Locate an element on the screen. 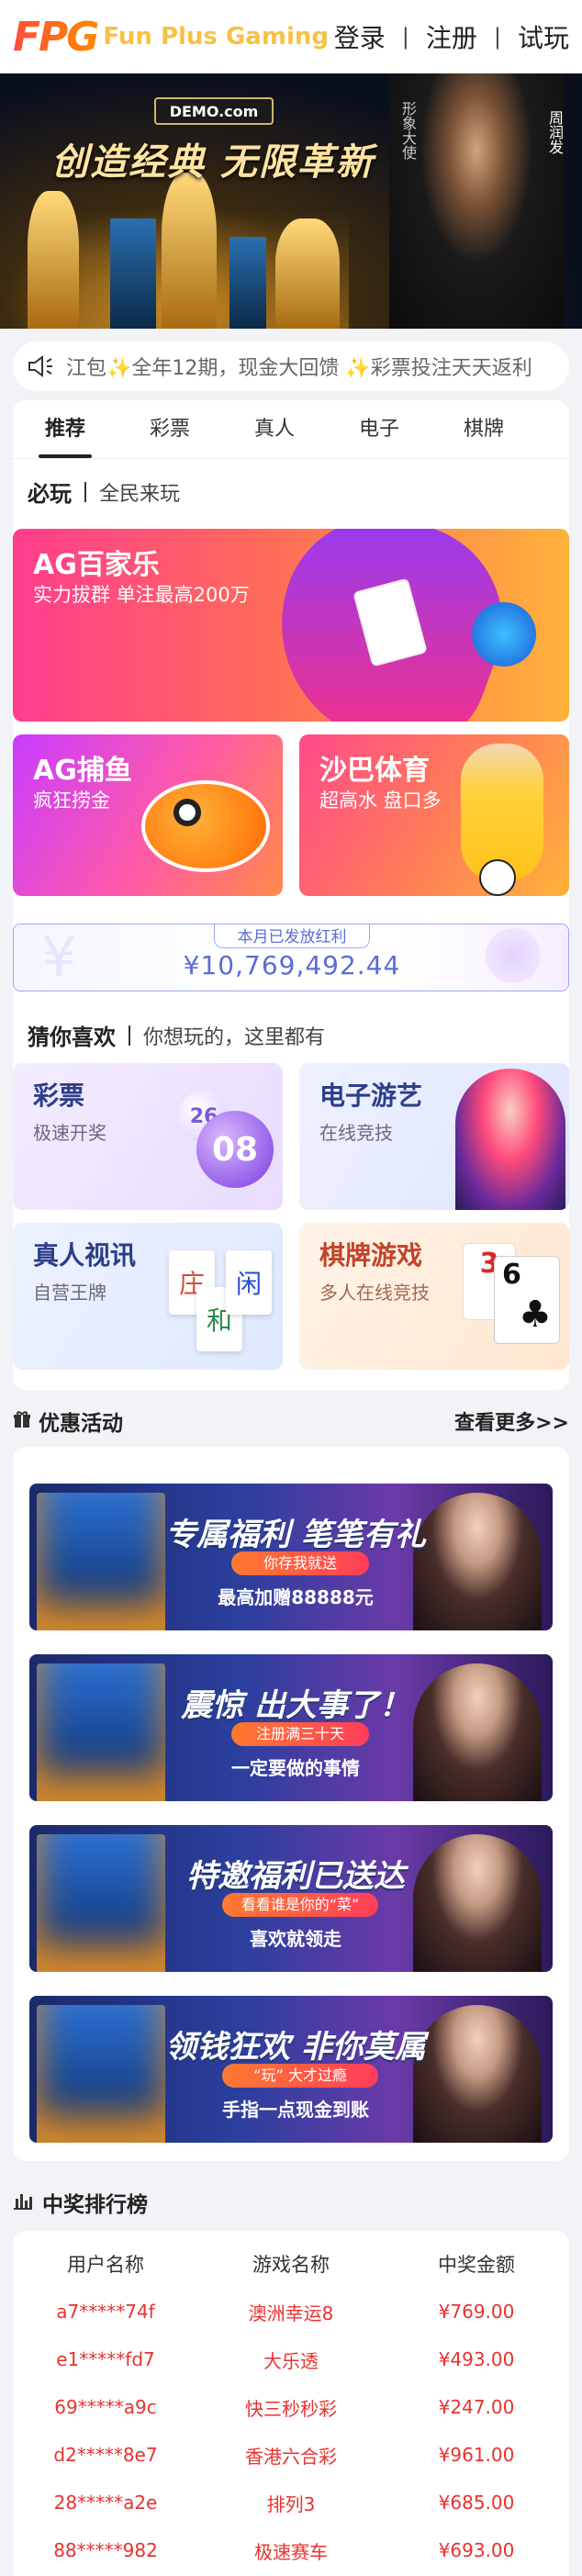  promo-title: 领钱狂欢 非你莫属 is located at coordinates (295, 2047).